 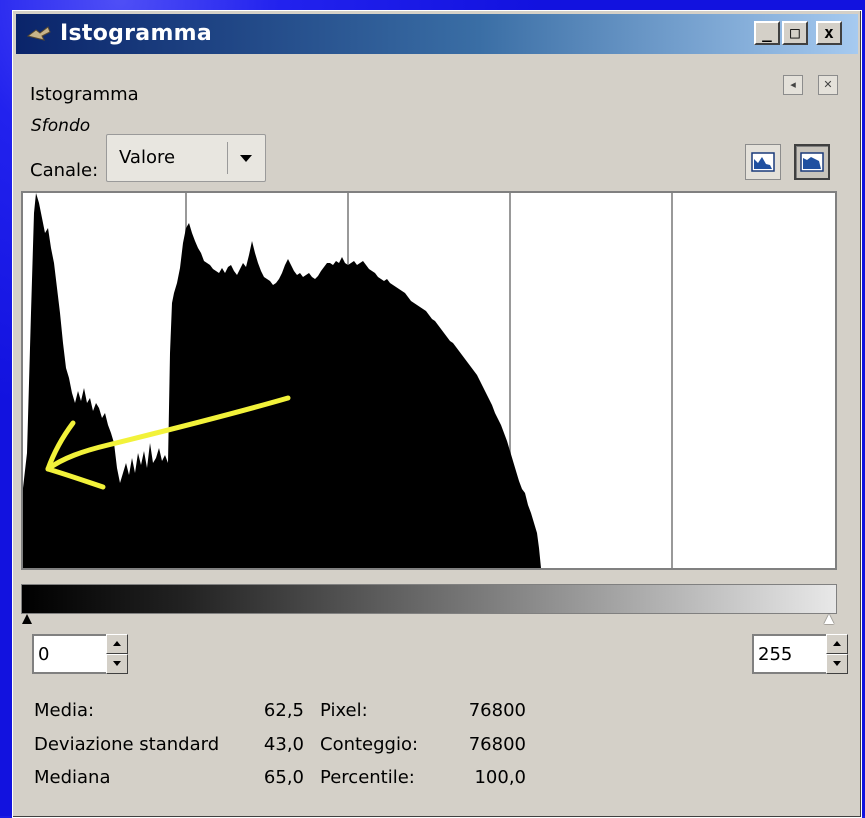 What do you see at coordinates (168, 442) in the screenshot?
I see `yellow-arrow-annotation` at bounding box center [168, 442].